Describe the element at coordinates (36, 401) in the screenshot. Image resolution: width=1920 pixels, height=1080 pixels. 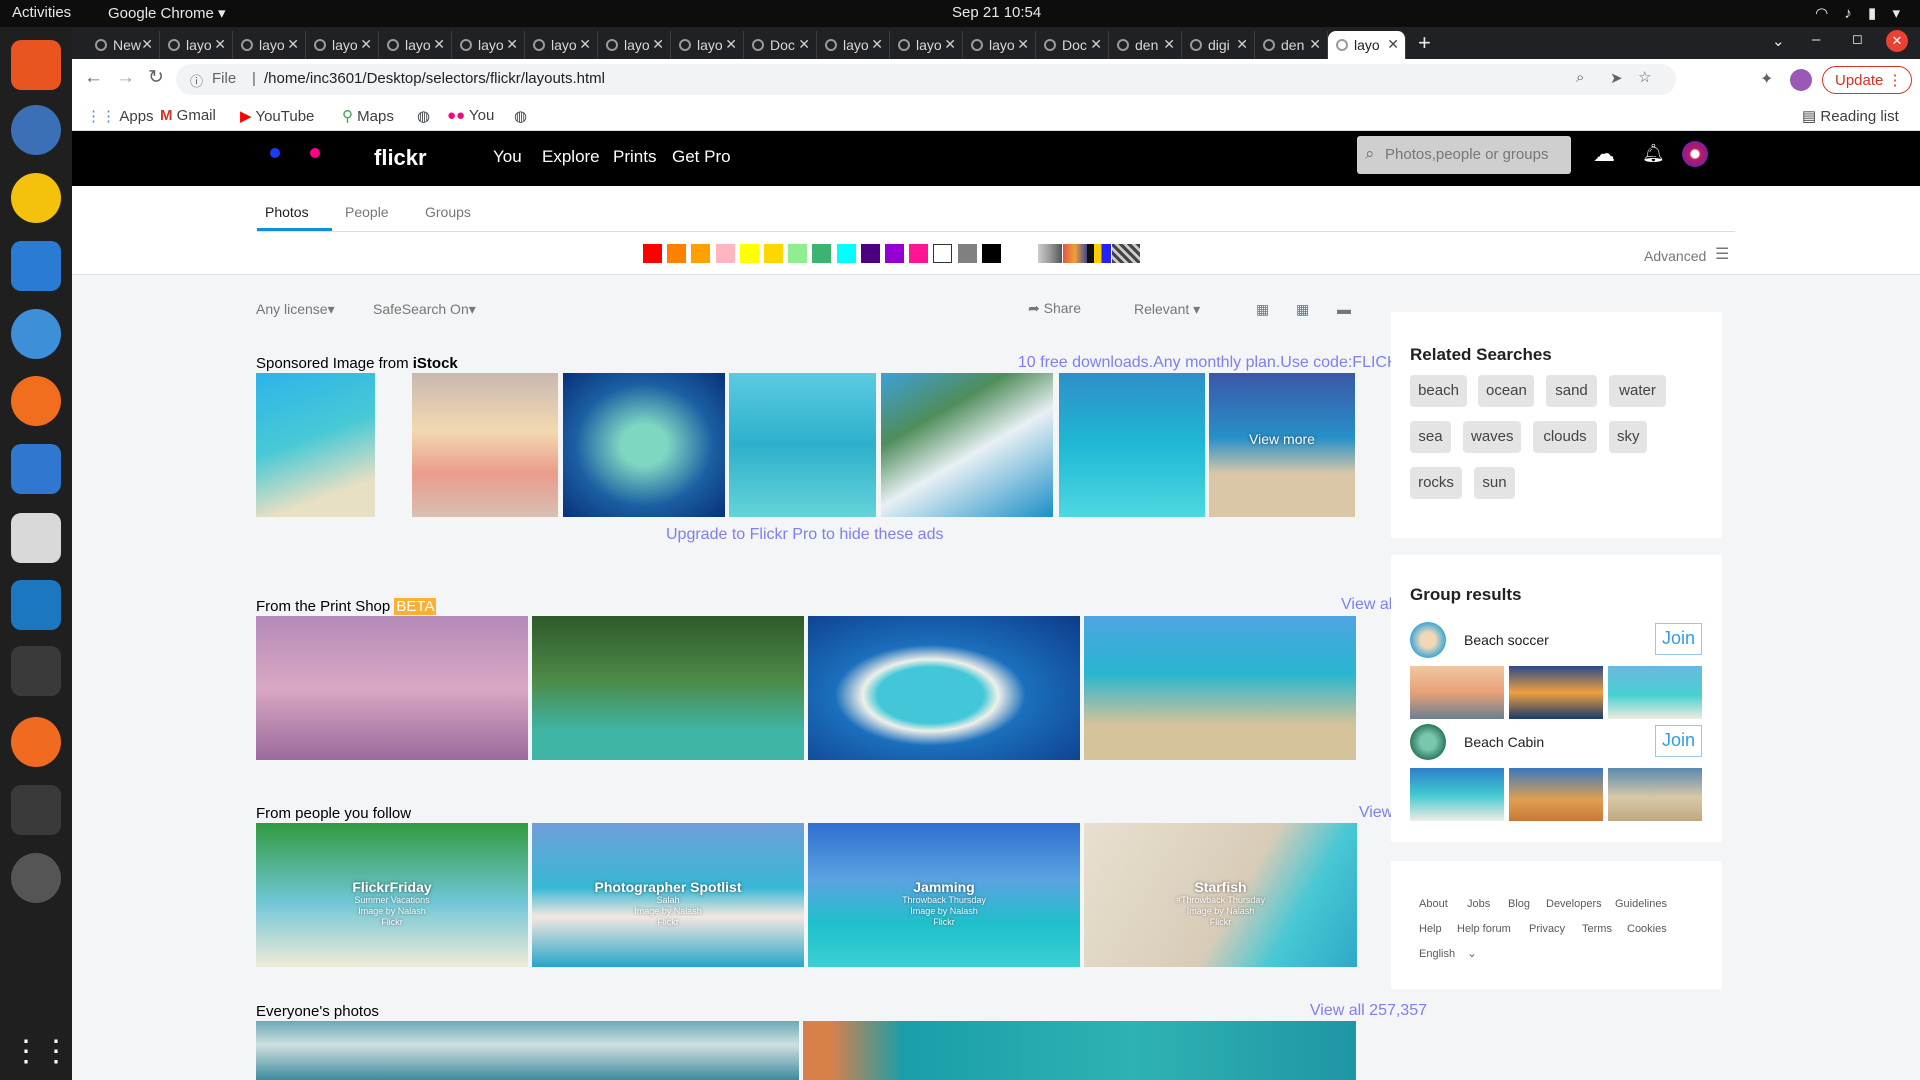
I see `firefox-icon` at that location.